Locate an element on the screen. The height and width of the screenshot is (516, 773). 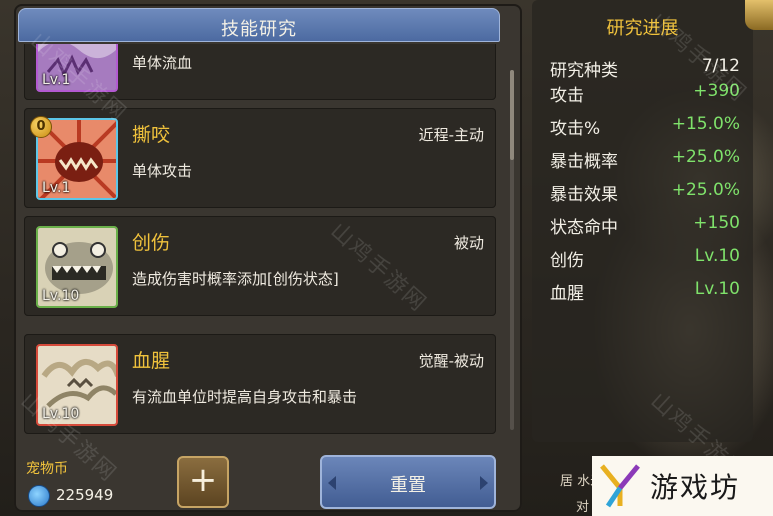
stat-value: +150 is located at coordinates (716, 223).